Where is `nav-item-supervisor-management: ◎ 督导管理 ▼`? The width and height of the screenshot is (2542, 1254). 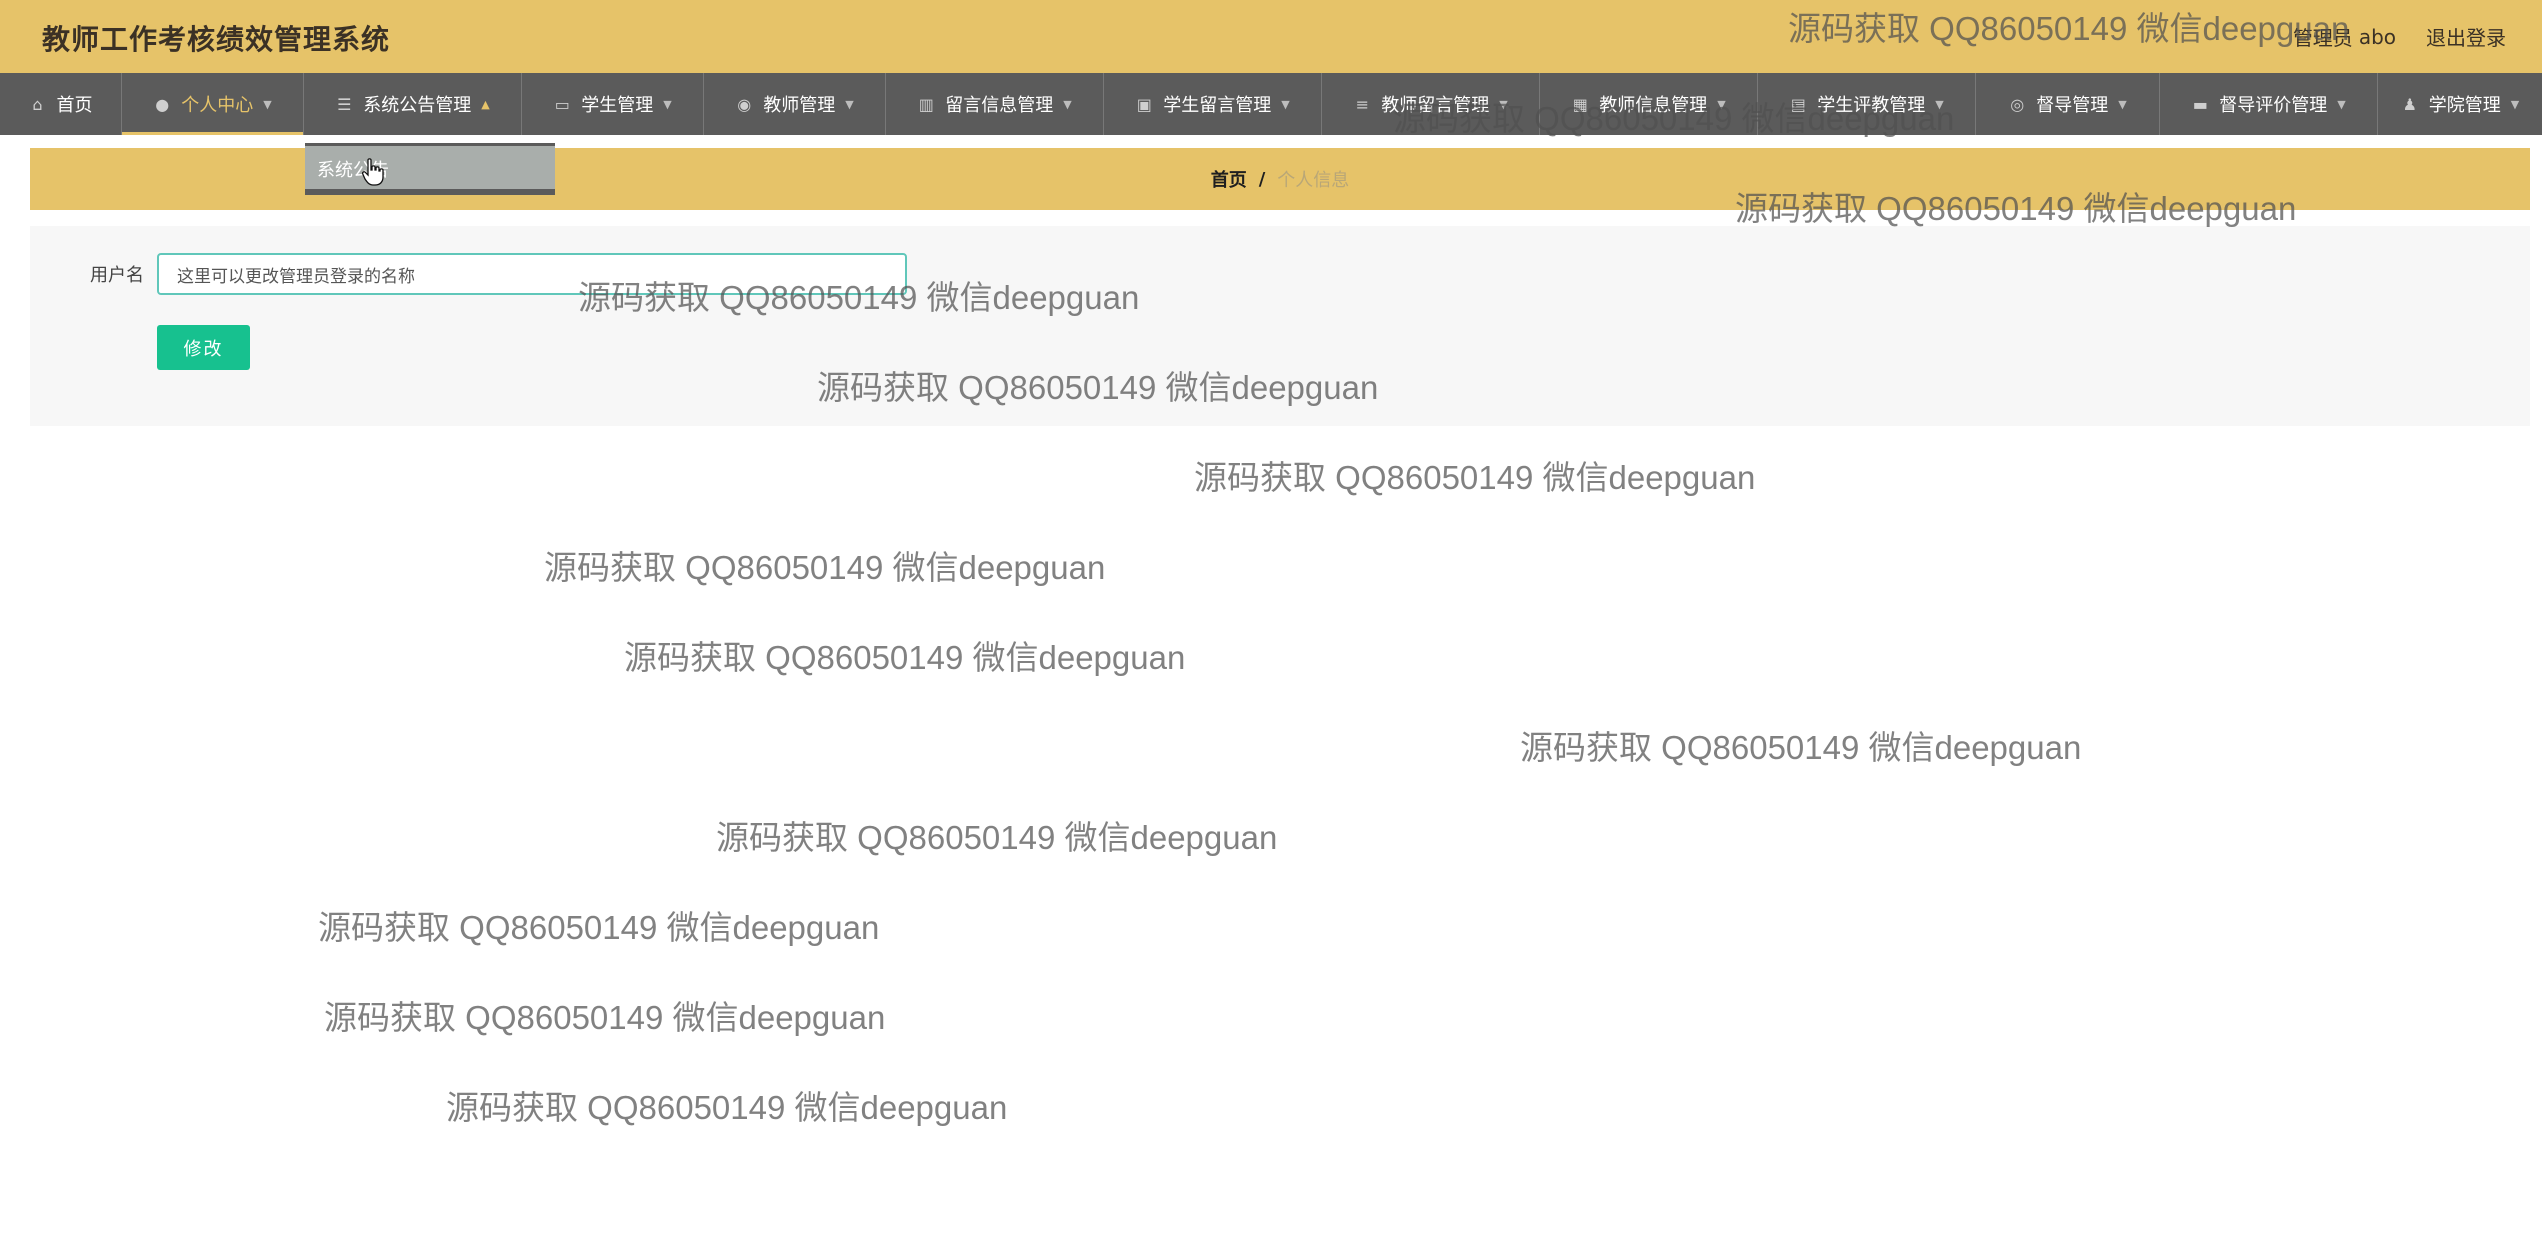
nav-item-supervisor-management: ◎ 督导管理 ▼ is located at coordinates (2068, 104).